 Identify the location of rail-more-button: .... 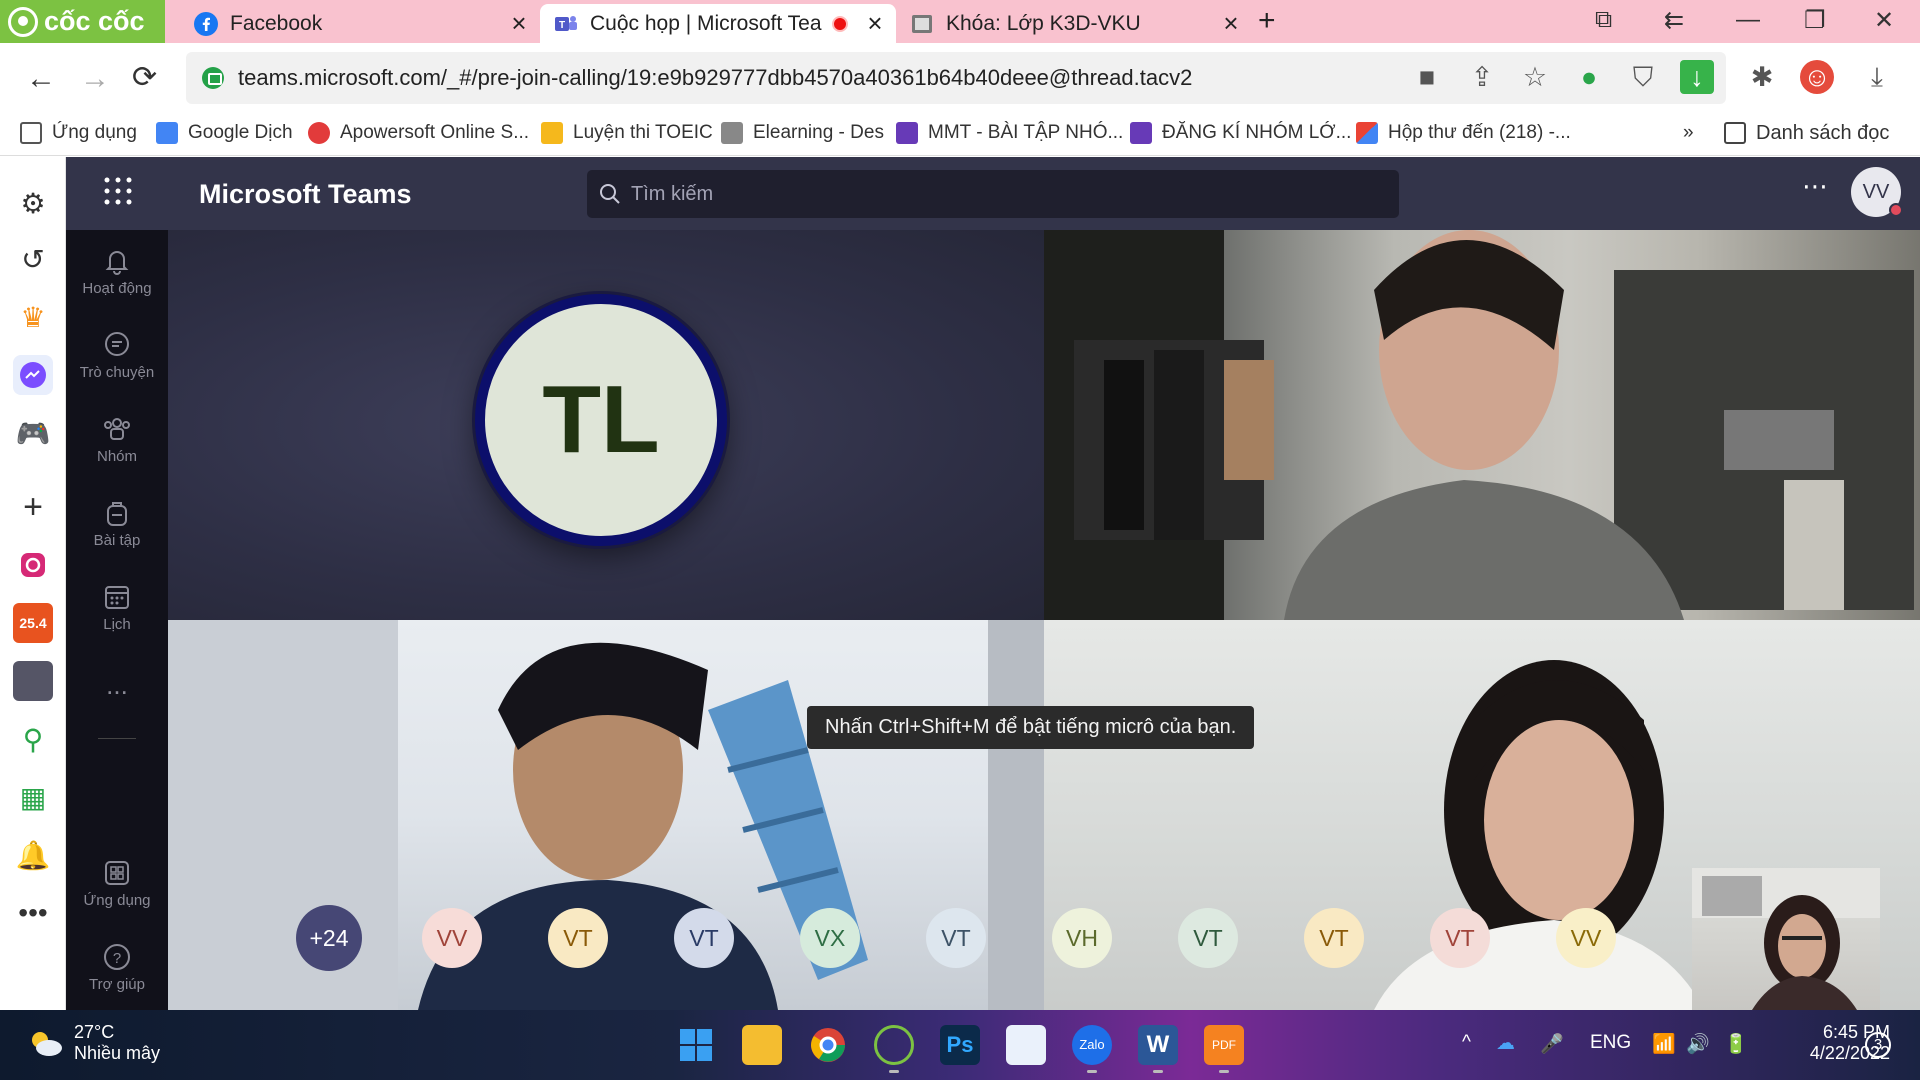
(117, 685).